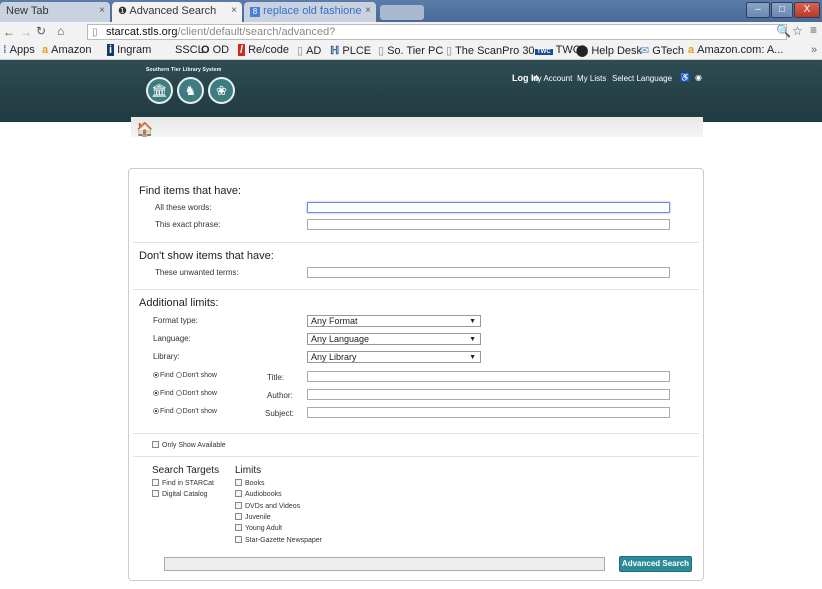 The width and height of the screenshot is (822, 589). Describe the element at coordinates (26, 32) in the screenshot. I see `forward-icon: →` at that location.